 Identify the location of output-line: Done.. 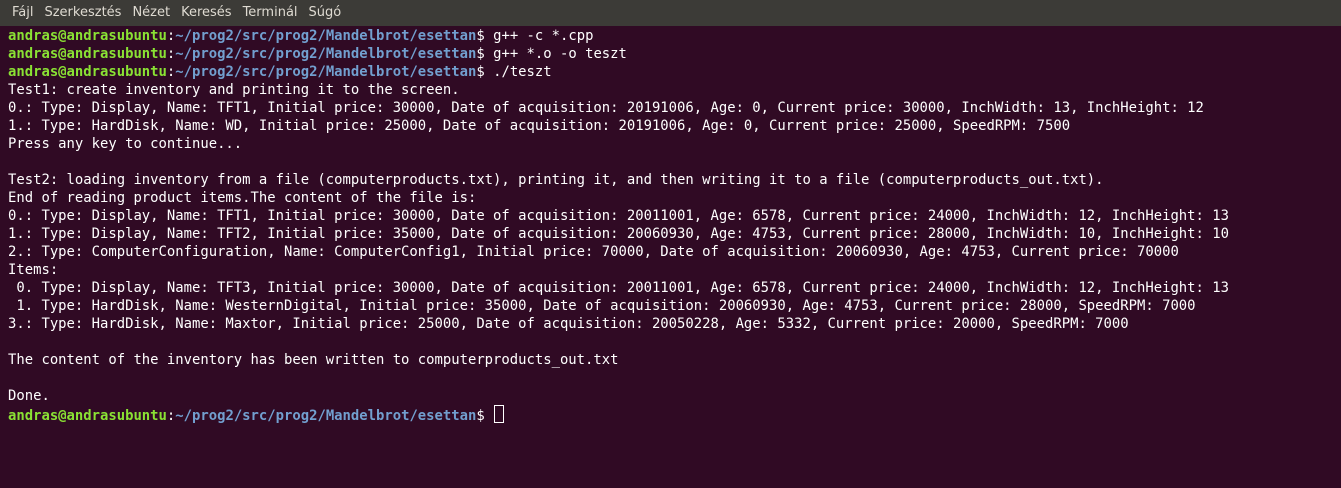
(29, 396).